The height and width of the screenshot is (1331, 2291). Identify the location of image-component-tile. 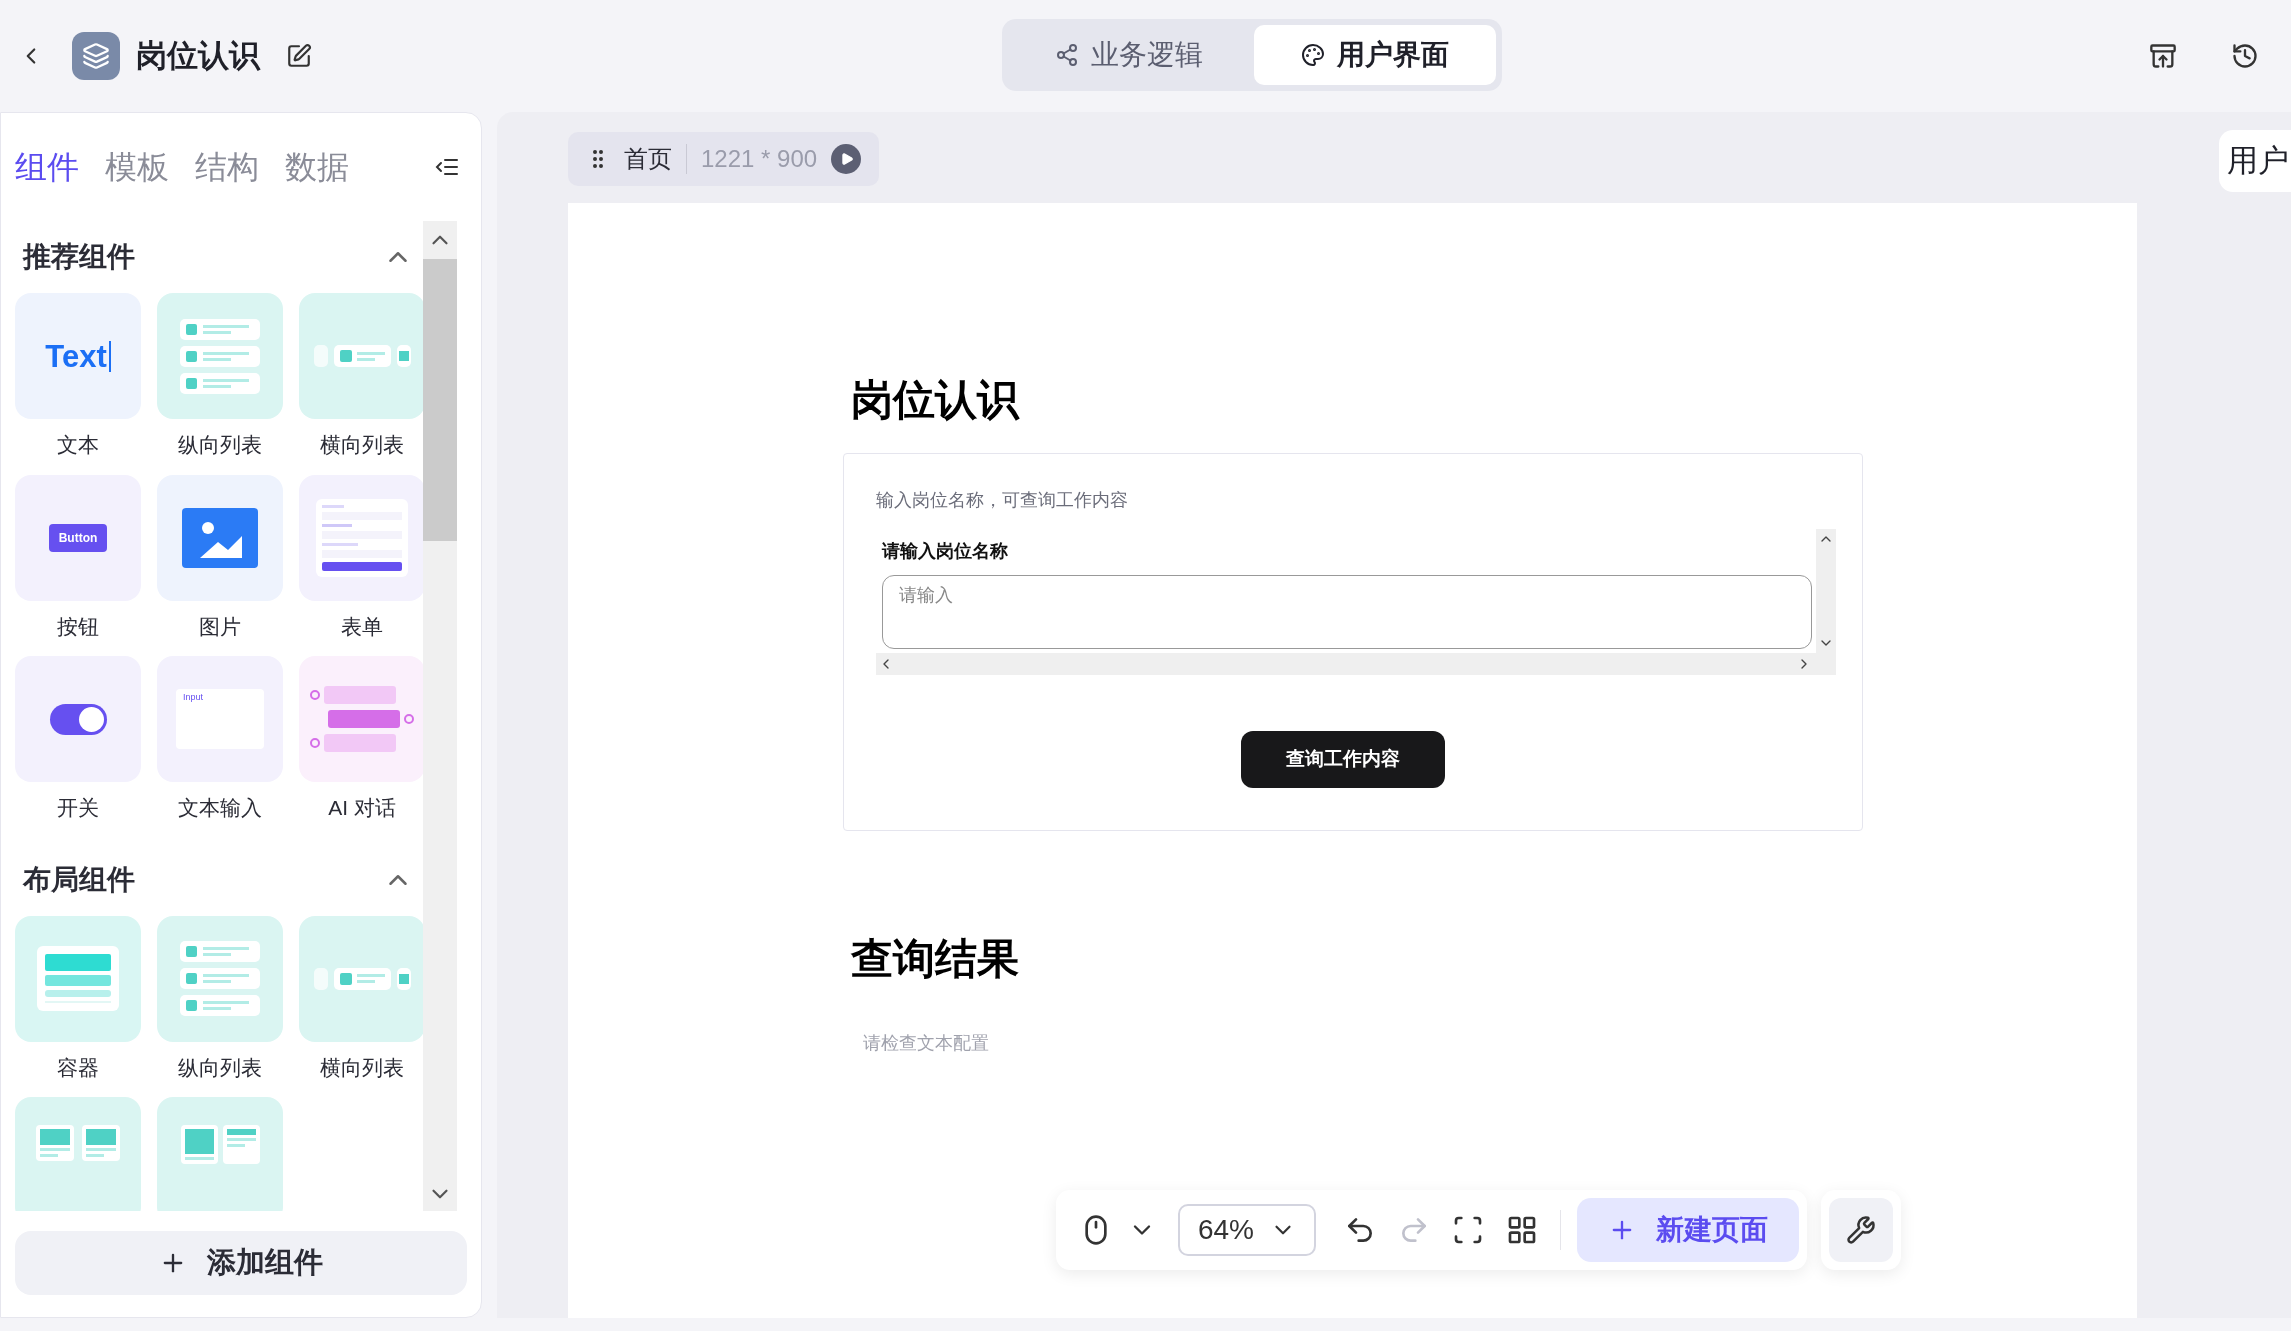
(220, 537).